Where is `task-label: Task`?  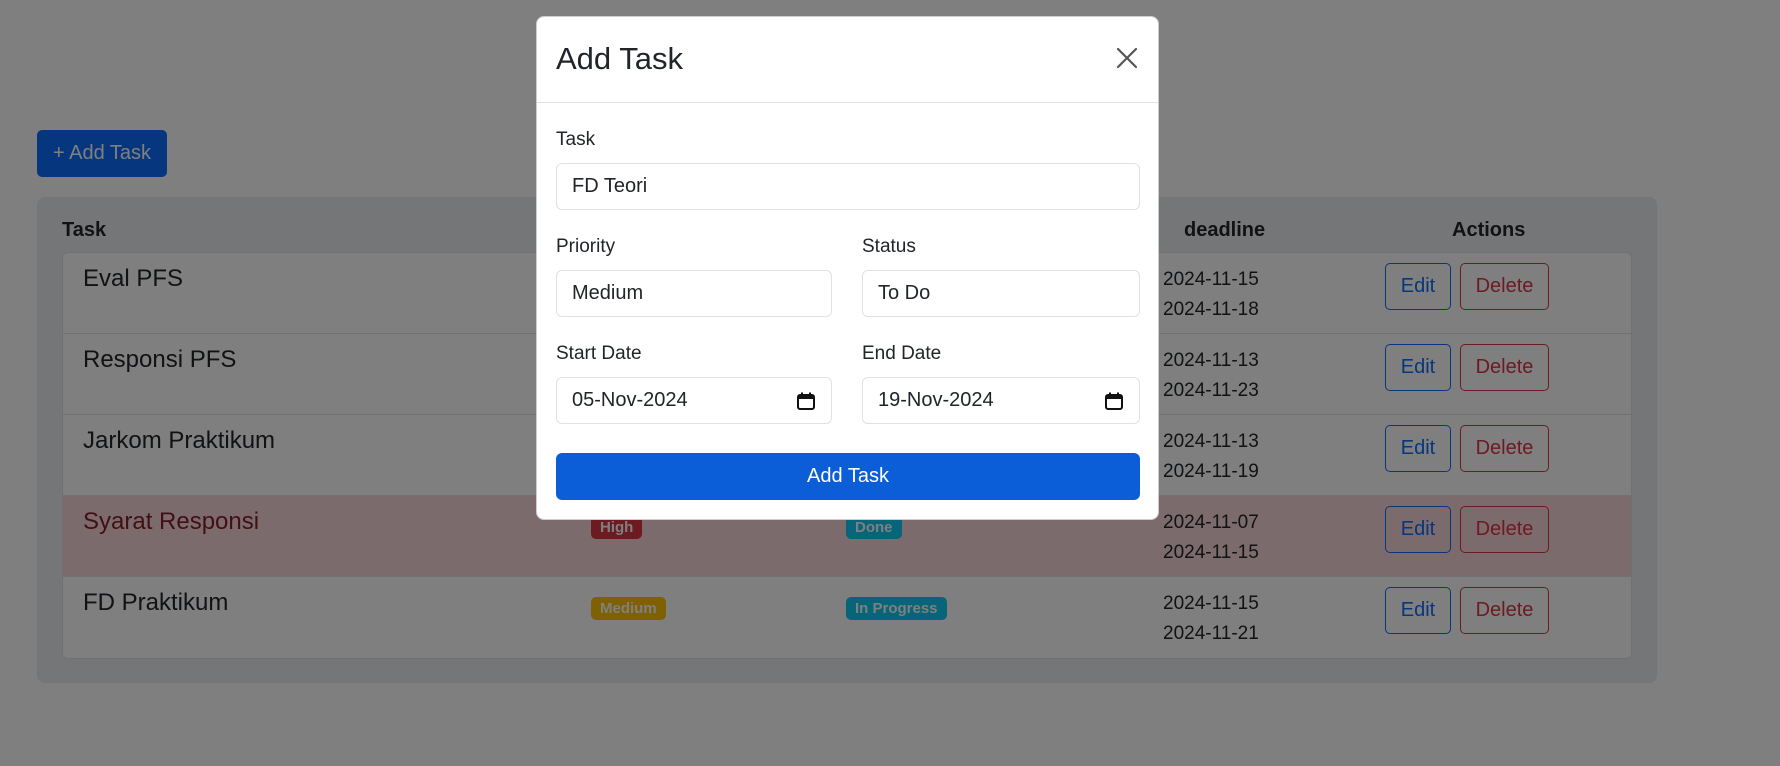 task-label: Task is located at coordinates (576, 139).